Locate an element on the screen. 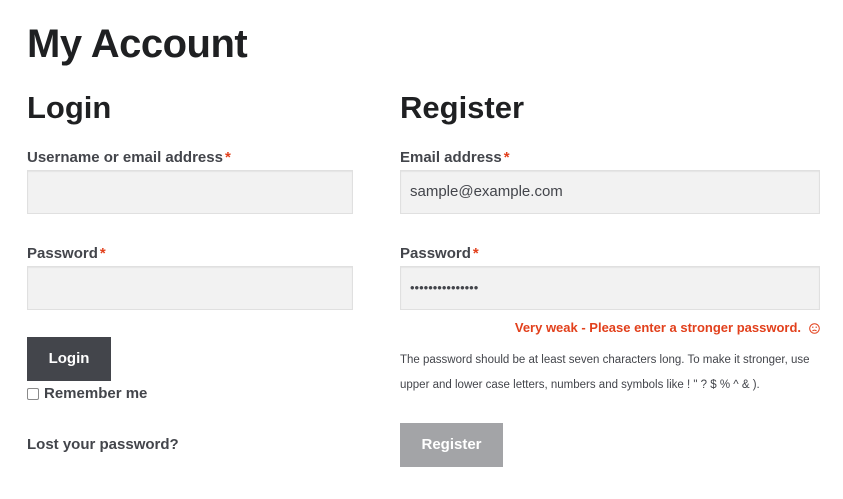  login-password-label: Password * is located at coordinates (66, 254).